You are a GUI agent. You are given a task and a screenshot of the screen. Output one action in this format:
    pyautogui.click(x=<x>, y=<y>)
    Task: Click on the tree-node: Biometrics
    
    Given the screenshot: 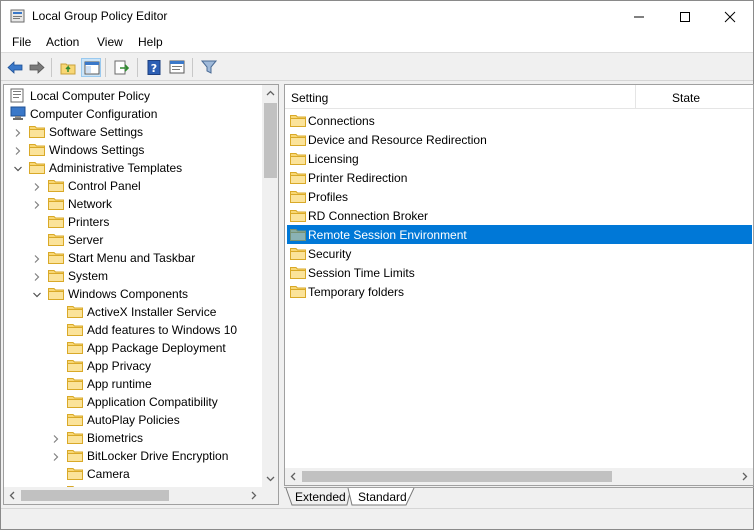 What is the action you would take?
    pyautogui.click(x=133, y=438)
    